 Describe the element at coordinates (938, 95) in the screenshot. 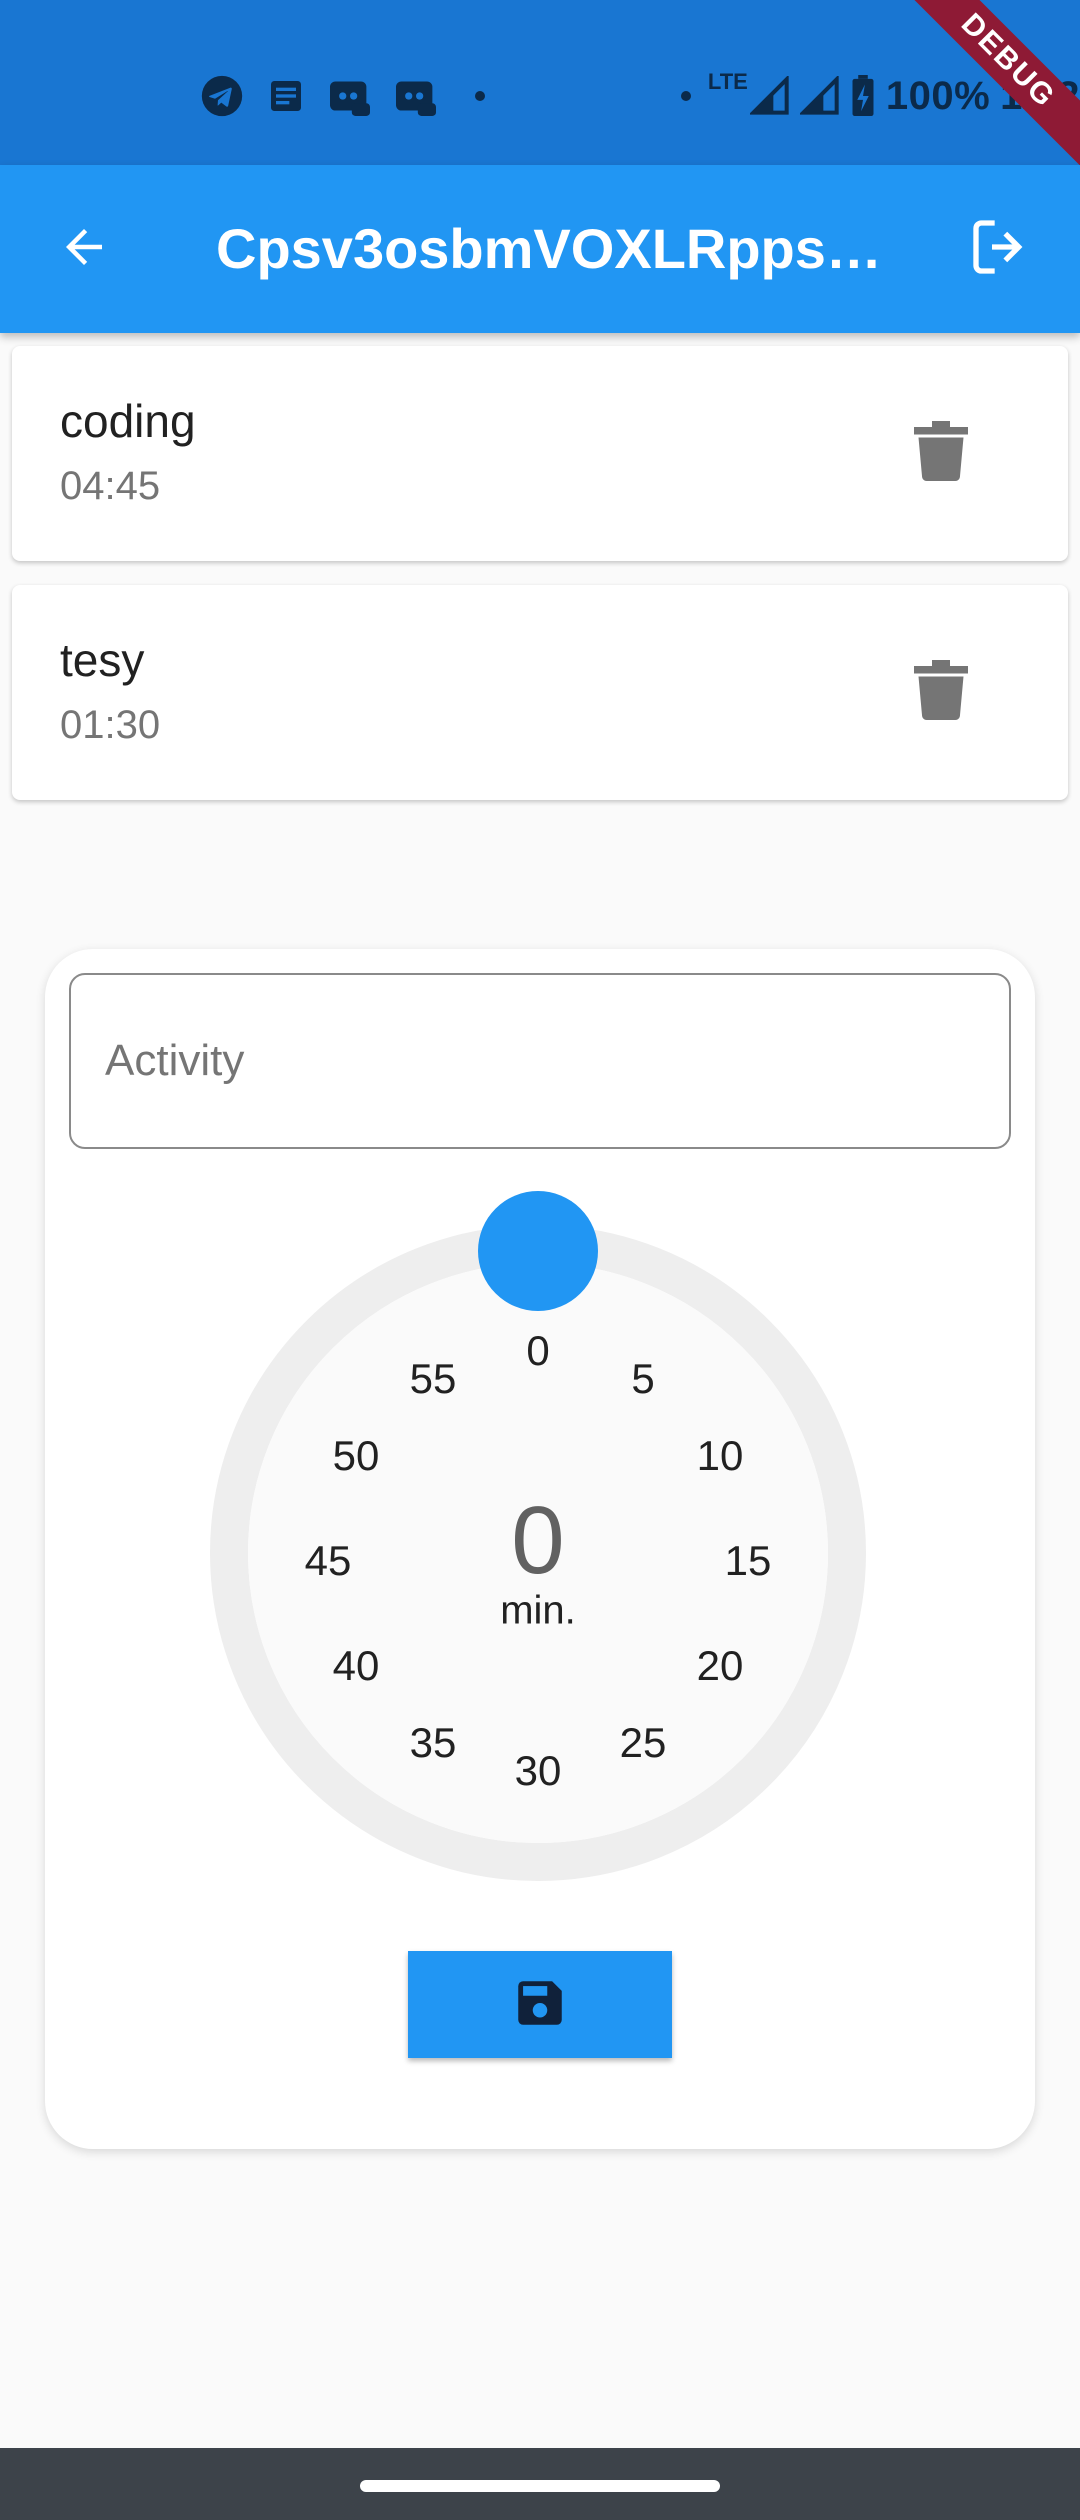

I see `battery-percentage: 100%` at that location.